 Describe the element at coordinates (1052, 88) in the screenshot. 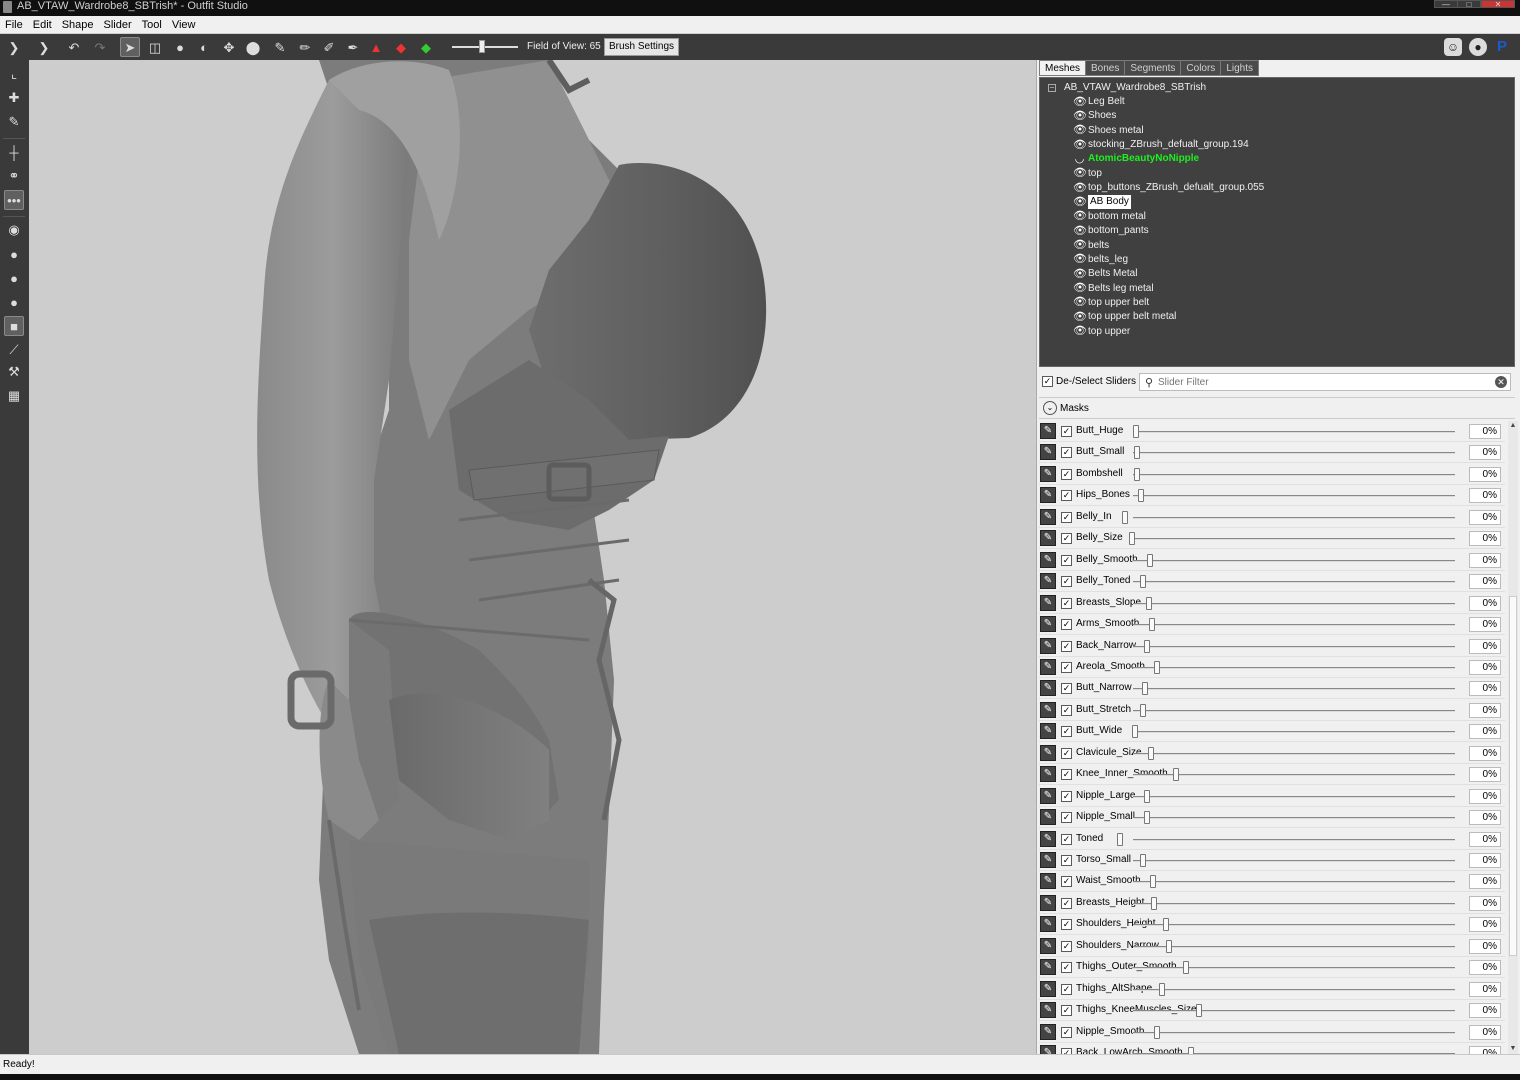

I see `collapse-icon: −` at that location.